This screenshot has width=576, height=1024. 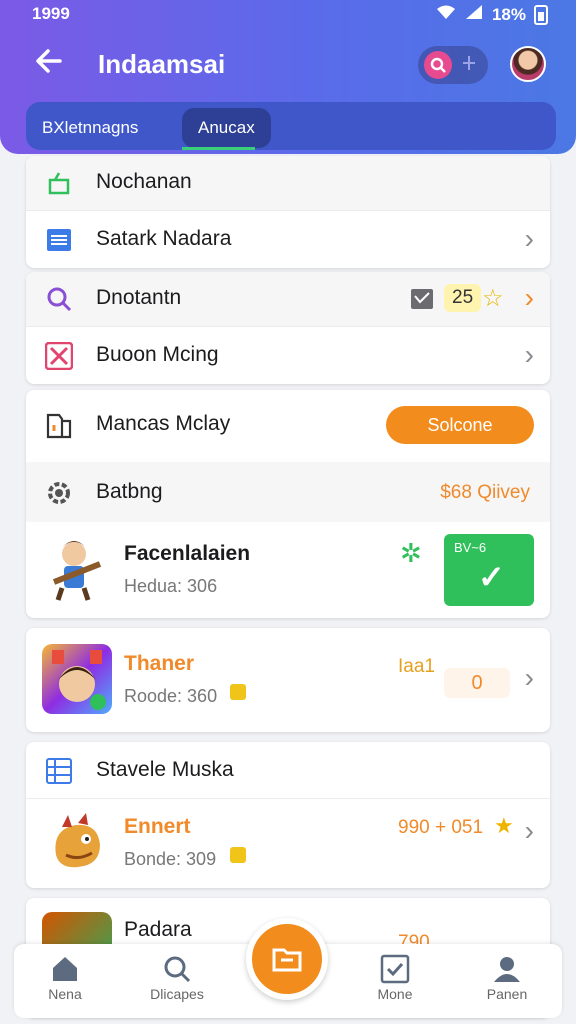 What do you see at coordinates (59, 240) in the screenshot?
I see `list-icon` at bounding box center [59, 240].